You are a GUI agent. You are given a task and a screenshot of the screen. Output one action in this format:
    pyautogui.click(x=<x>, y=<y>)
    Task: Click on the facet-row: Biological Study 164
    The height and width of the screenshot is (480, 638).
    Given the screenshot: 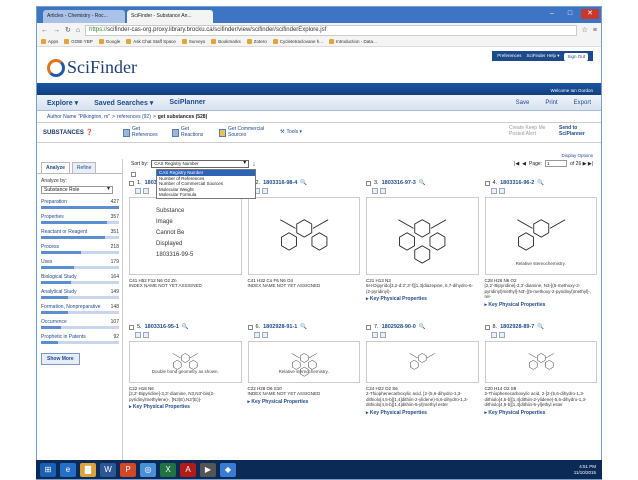 What is the action you would take?
    pyautogui.click(x=80, y=279)
    